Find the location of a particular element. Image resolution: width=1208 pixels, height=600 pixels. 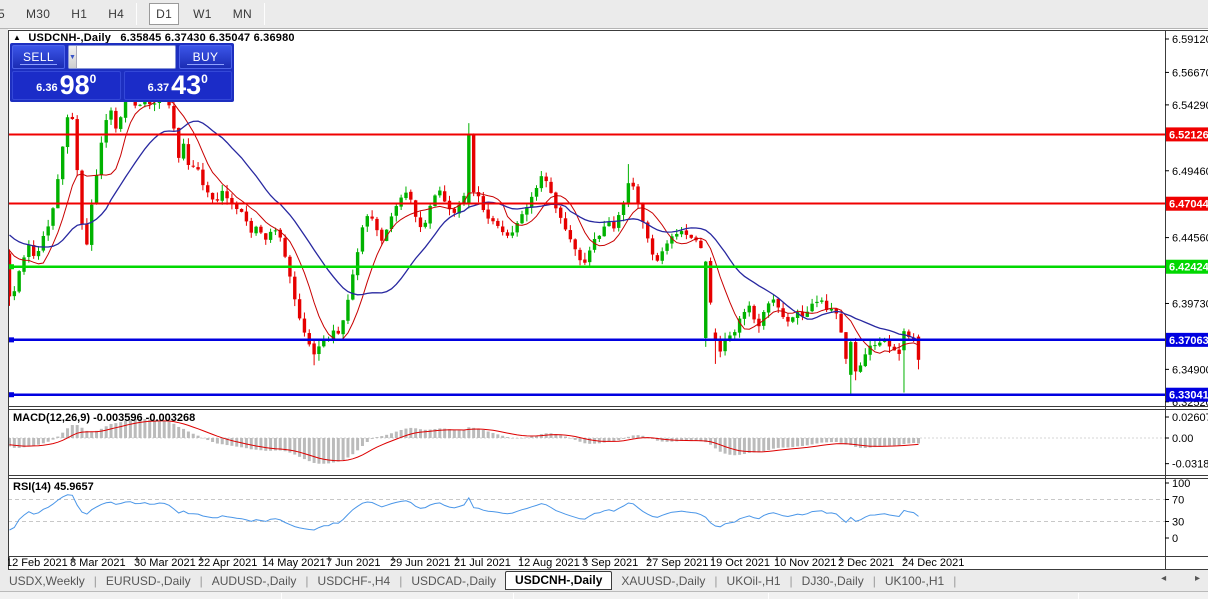

tab-usdcnh-daily: USDCNH-,Daily is located at coordinates (559, 580).